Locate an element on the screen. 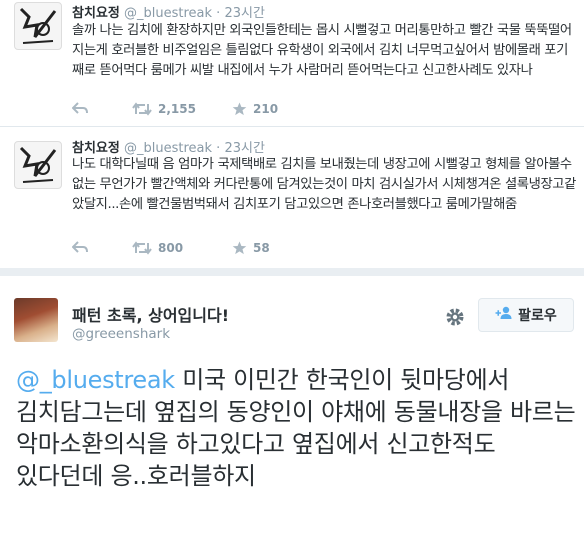  mention-link: @_bluestreak is located at coordinates (95, 380).